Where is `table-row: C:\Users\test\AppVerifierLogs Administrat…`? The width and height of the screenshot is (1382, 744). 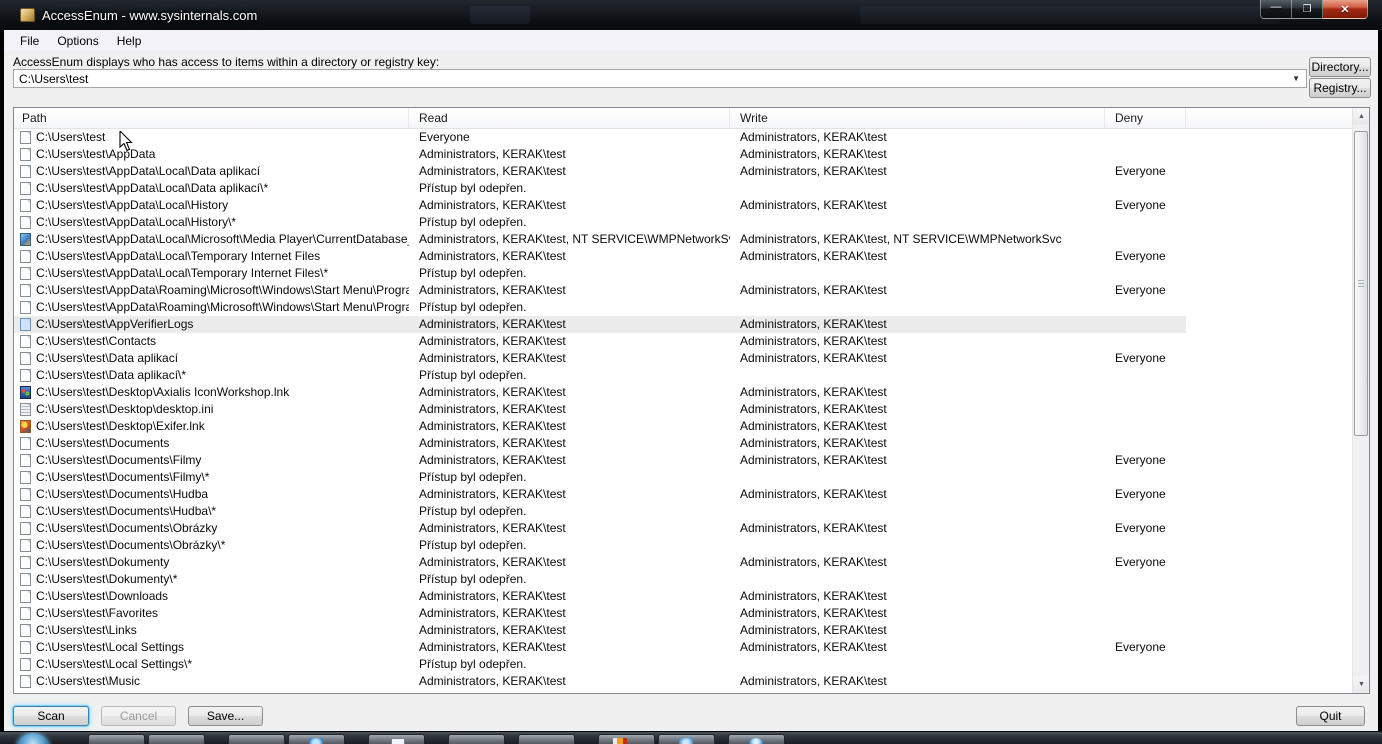
table-row: C:\Users\test\AppVerifierLogs Administrat… is located at coordinates (600, 324).